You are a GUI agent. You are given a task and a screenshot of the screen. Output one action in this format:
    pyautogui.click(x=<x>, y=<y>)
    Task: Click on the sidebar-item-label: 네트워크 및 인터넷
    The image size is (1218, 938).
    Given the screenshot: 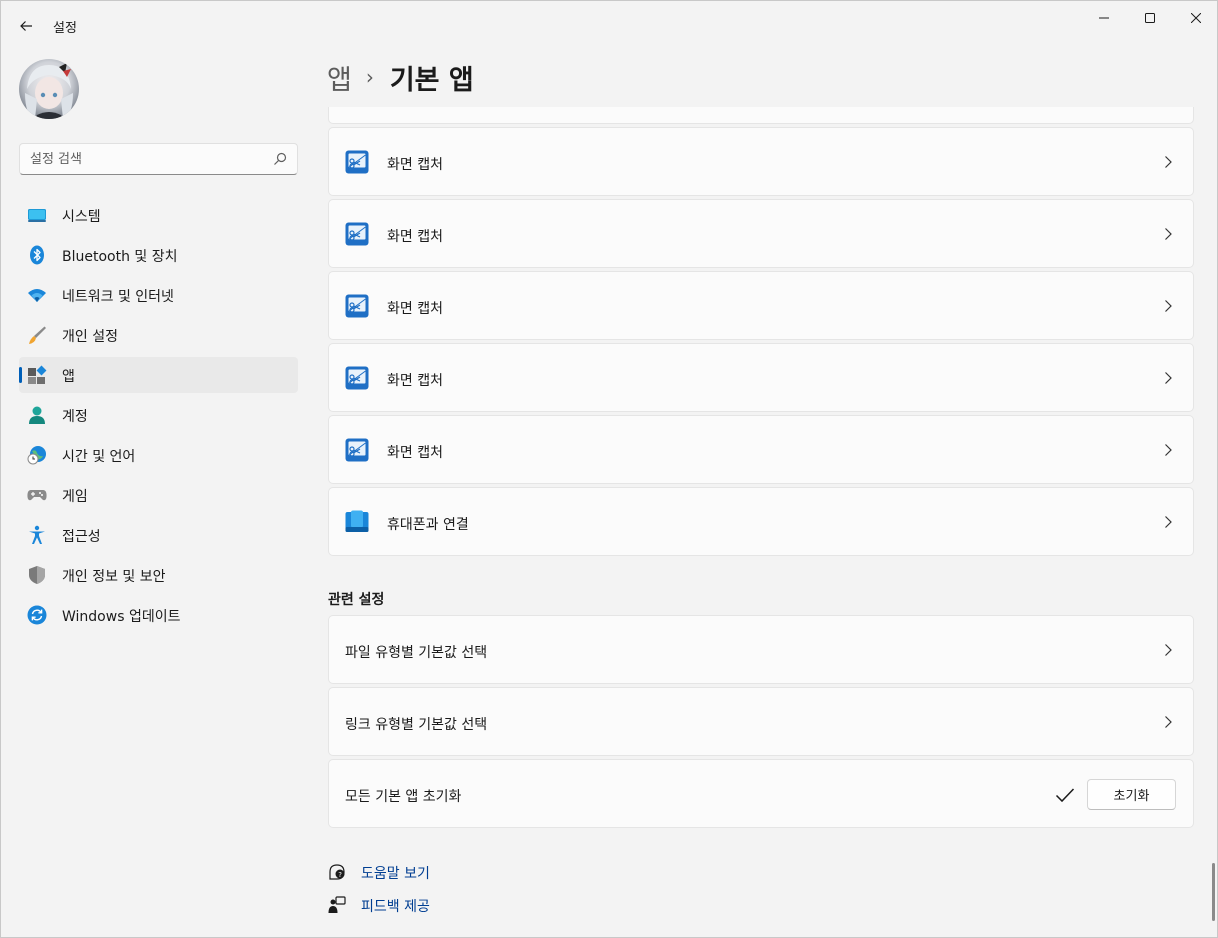 What is the action you would take?
    pyautogui.click(x=118, y=297)
    